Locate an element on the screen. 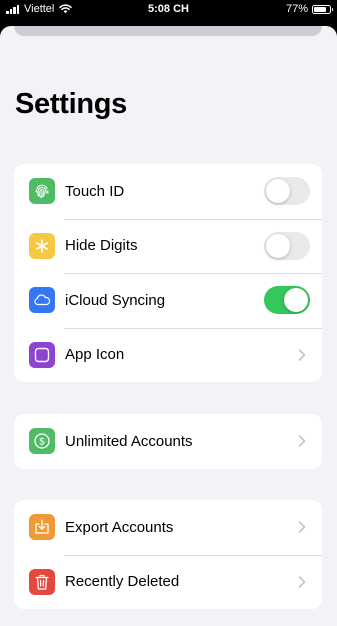 The image size is (337, 626). row-hide-digits: Hide Digits is located at coordinates (168, 246).